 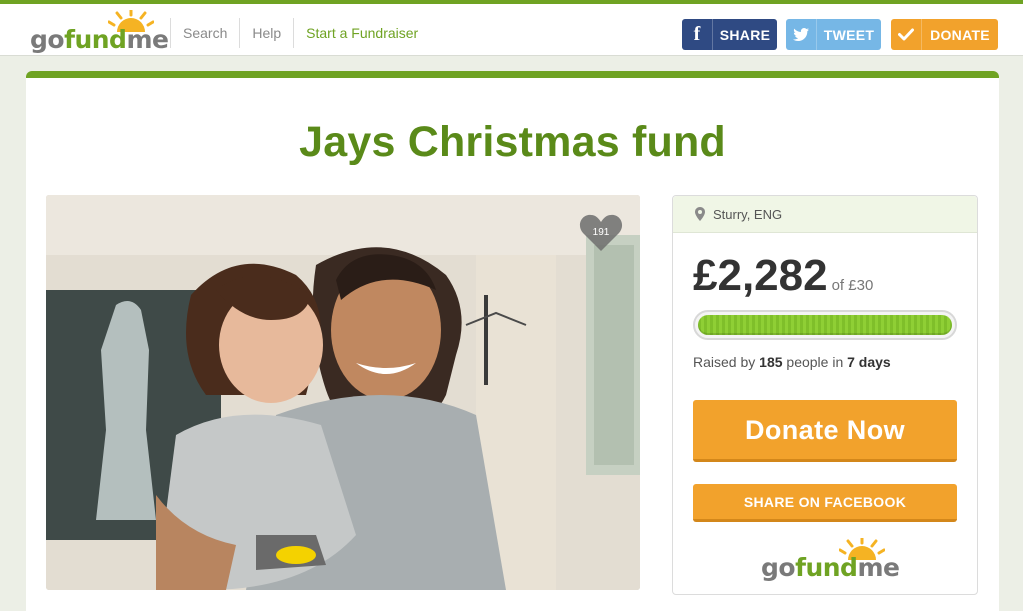 What do you see at coordinates (745, 34) in the screenshot?
I see `share-label: SHARE` at bounding box center [745, 34].